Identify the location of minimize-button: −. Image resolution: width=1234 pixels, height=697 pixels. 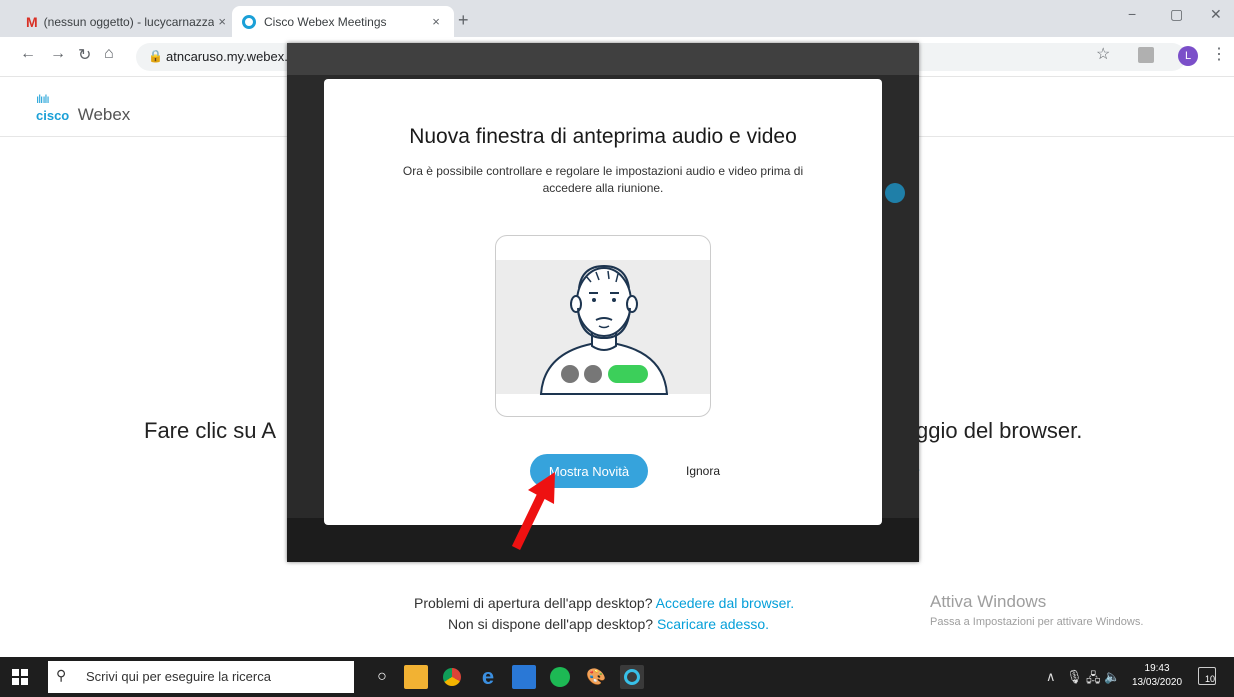
(1132, 14).